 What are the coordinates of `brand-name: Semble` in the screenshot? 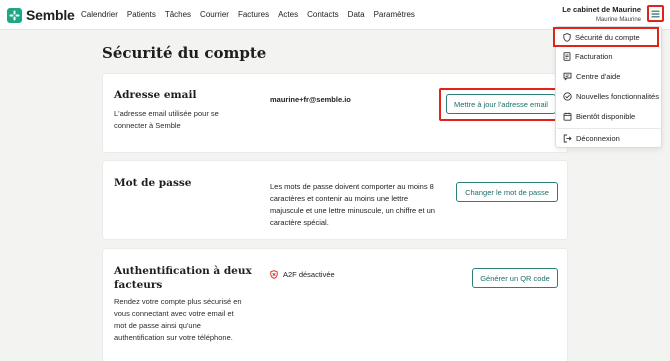 It's located at (50, 15).